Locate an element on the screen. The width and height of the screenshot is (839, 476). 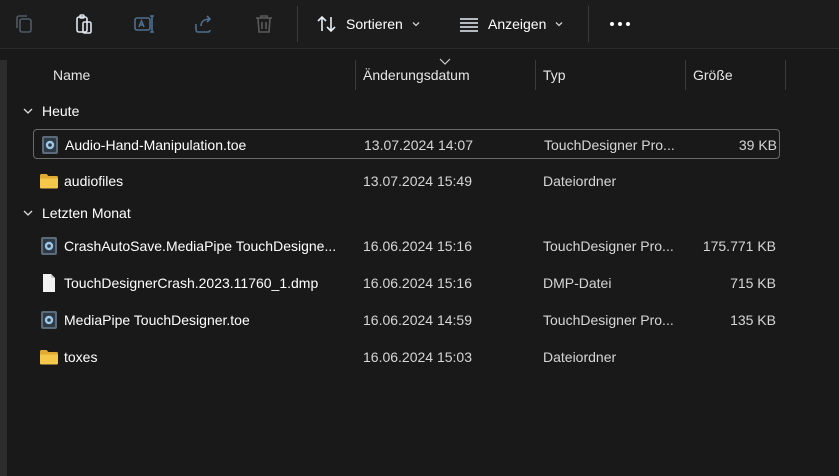
file-type: DMP-Datei is located at coordinates (577, 283).